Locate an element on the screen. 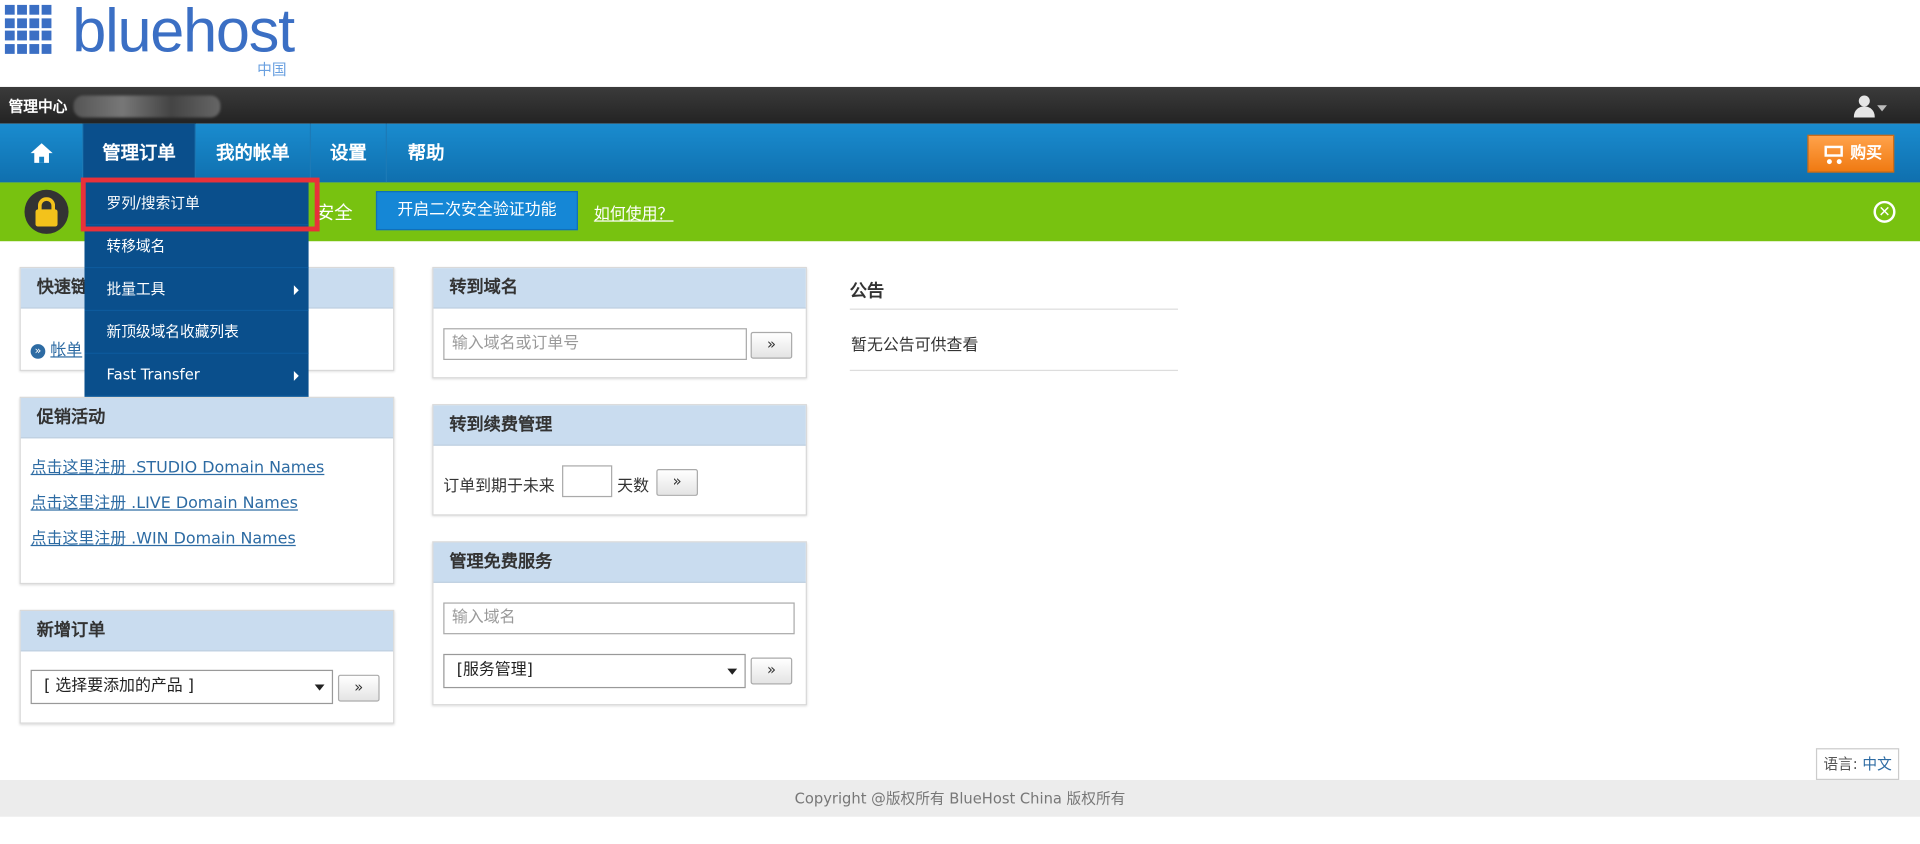 Image resolution: width=1920 pixels, height=844 pixels. menu-item-list-search-orders: 罗列/搜索订单 is located at coordinates (196, 204).